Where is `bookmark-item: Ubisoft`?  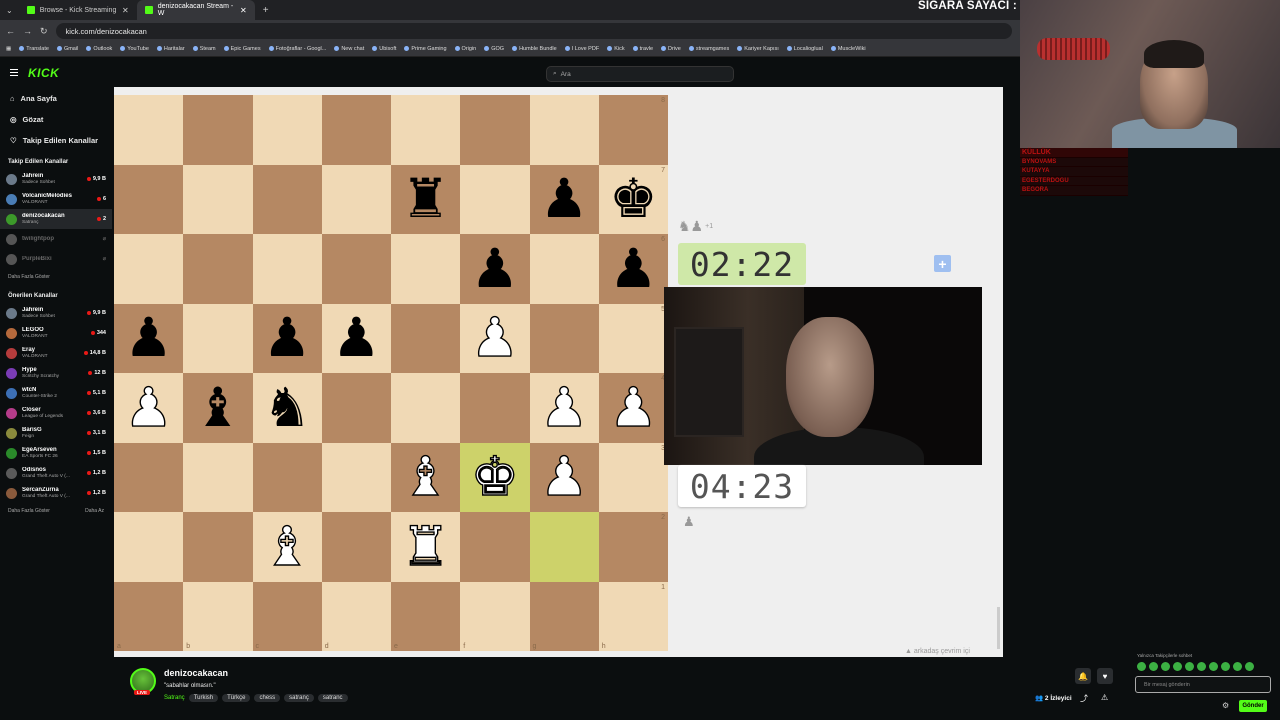
bookmark-item: Ubisoft is located at coordinates (384, 49).